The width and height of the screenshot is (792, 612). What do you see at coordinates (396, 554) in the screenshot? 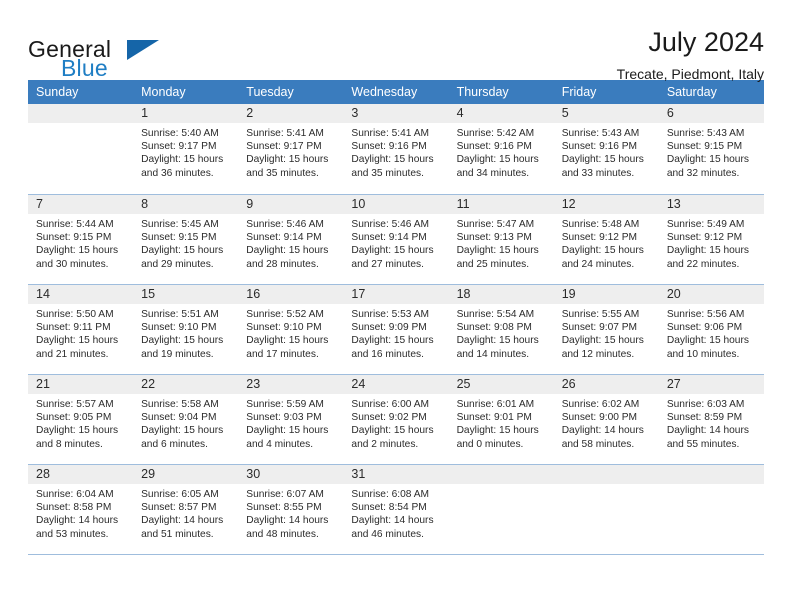
I see `calendar-bottom-border` at bounding box center [396, 554].